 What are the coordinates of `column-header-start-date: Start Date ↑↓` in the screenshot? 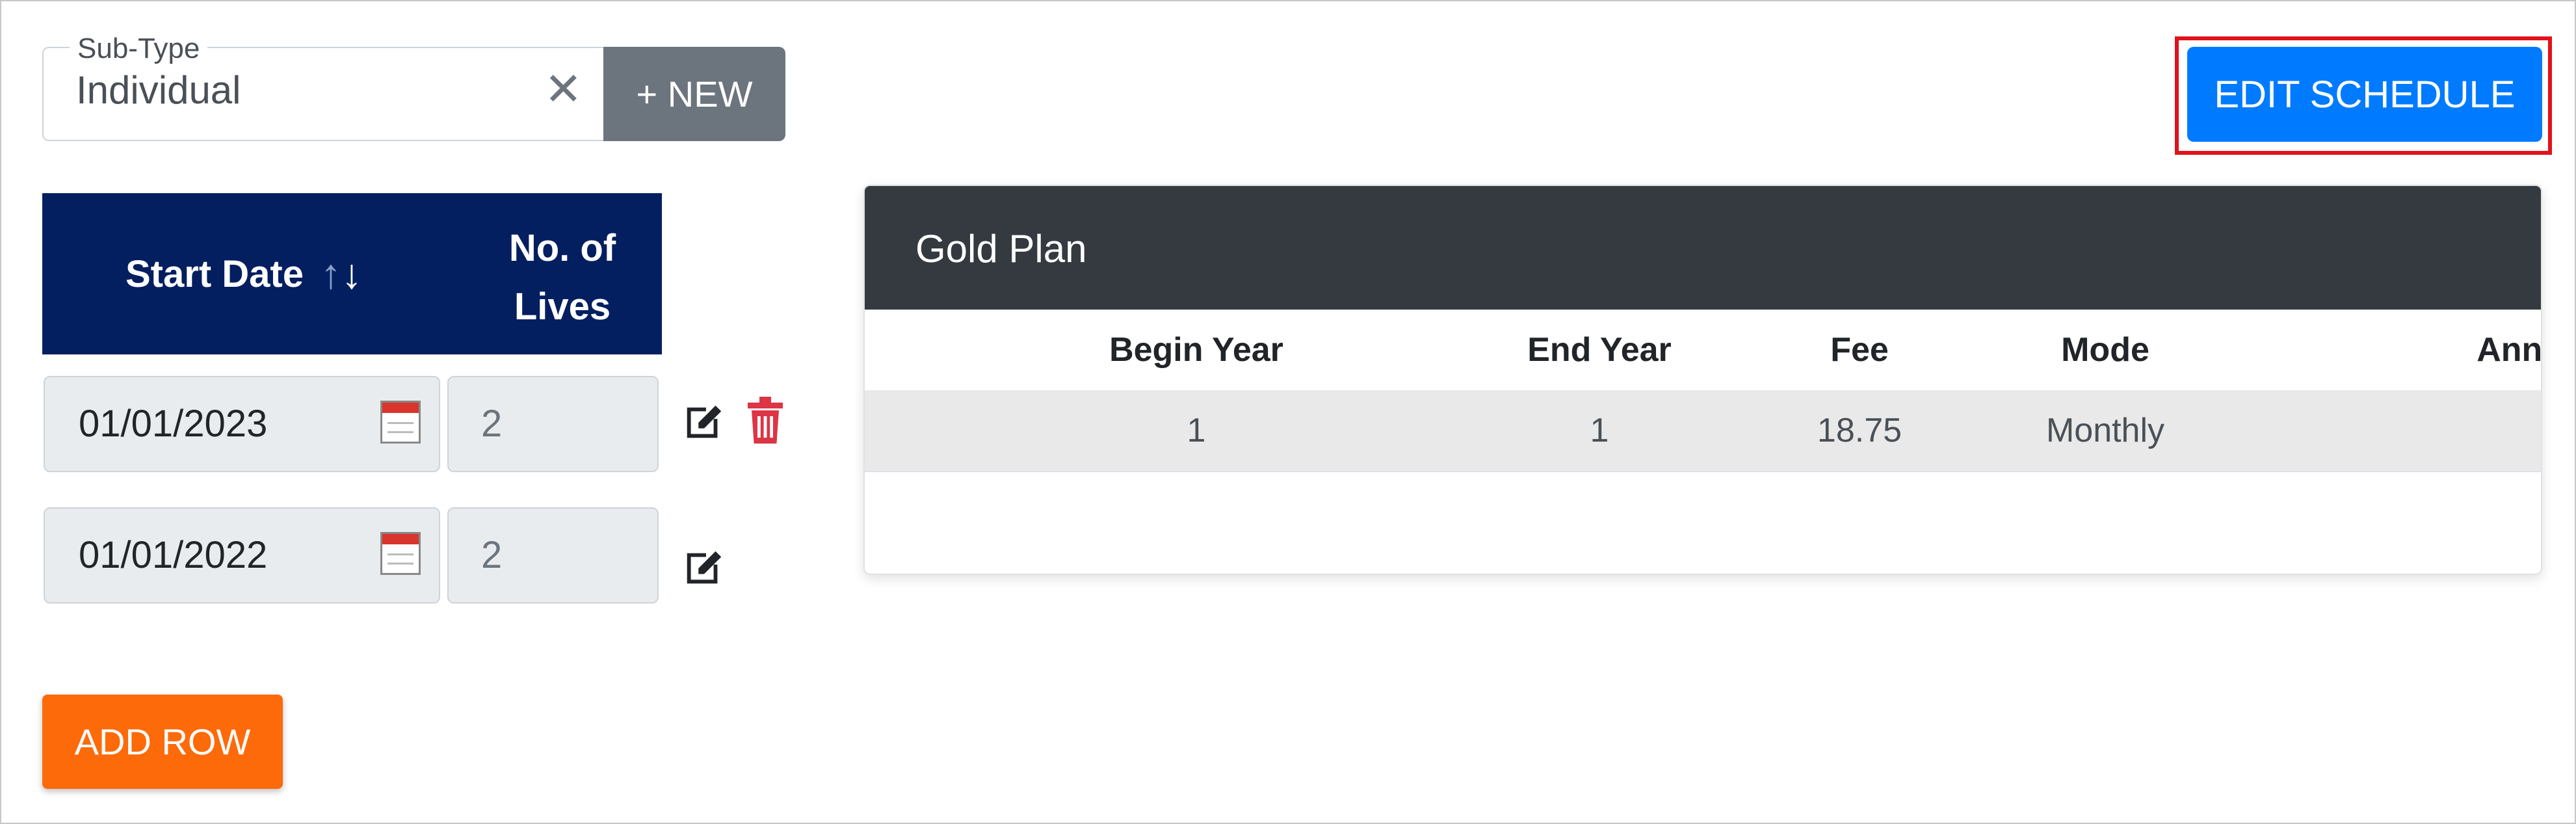 It's located at (243, 273).